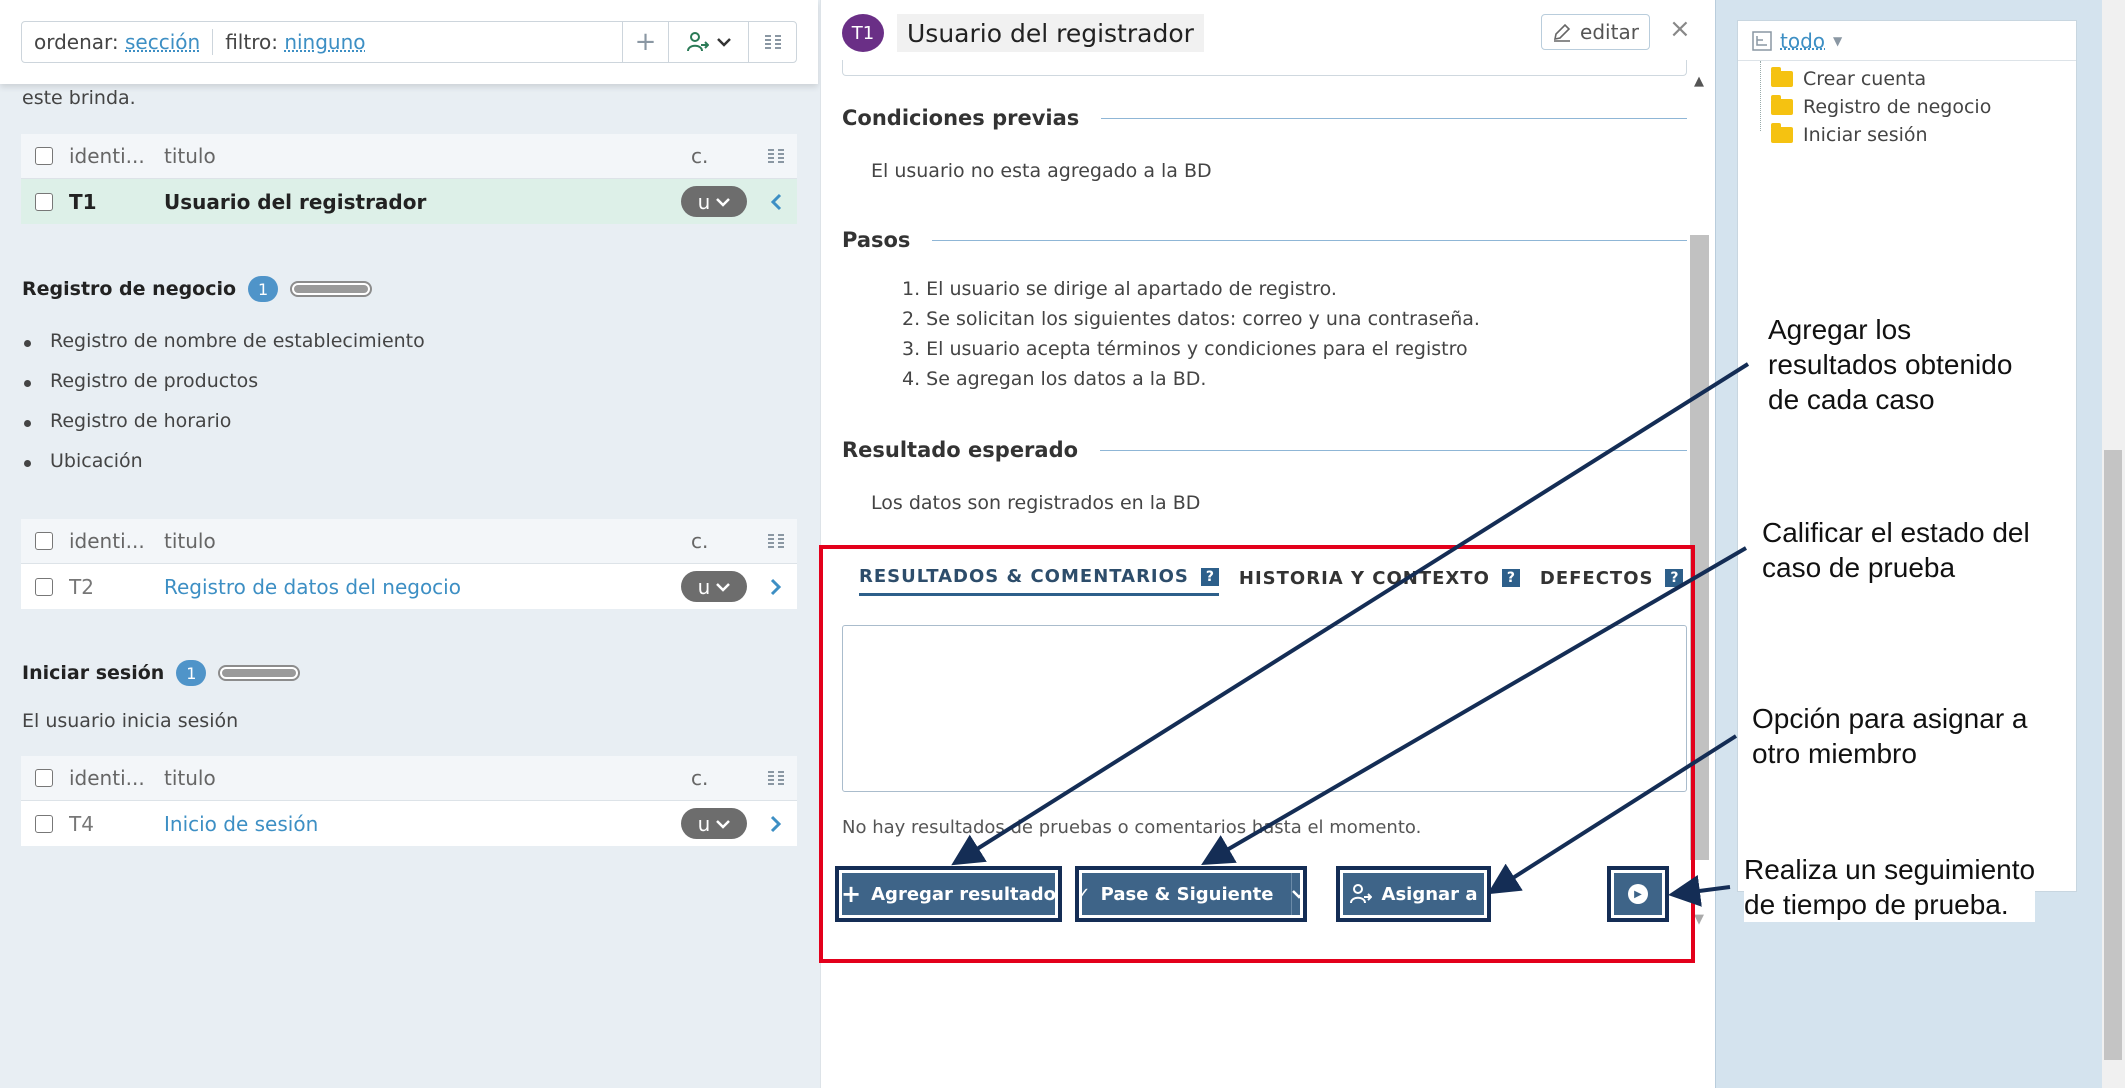  Describe the element at coordinates (422, 202) in the screenshot. I see `row-title: Usuario del registrador` at that location.